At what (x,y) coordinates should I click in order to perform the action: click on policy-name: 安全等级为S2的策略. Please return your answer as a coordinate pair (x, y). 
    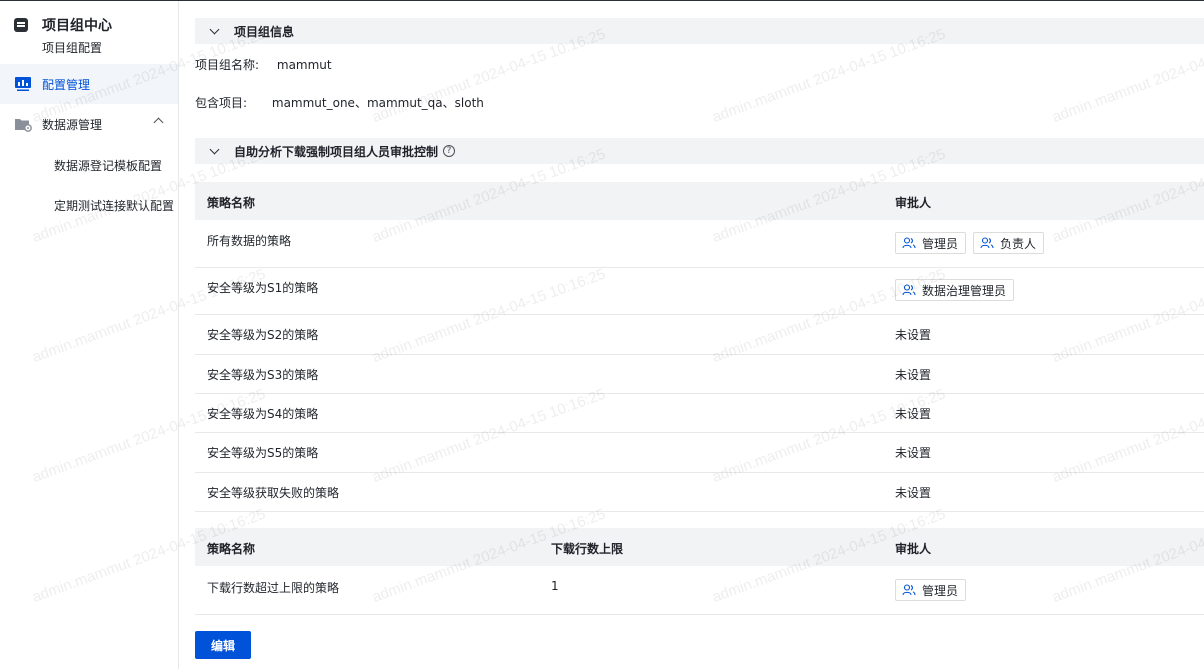
    Looking at the image, I should click on (263, 335).